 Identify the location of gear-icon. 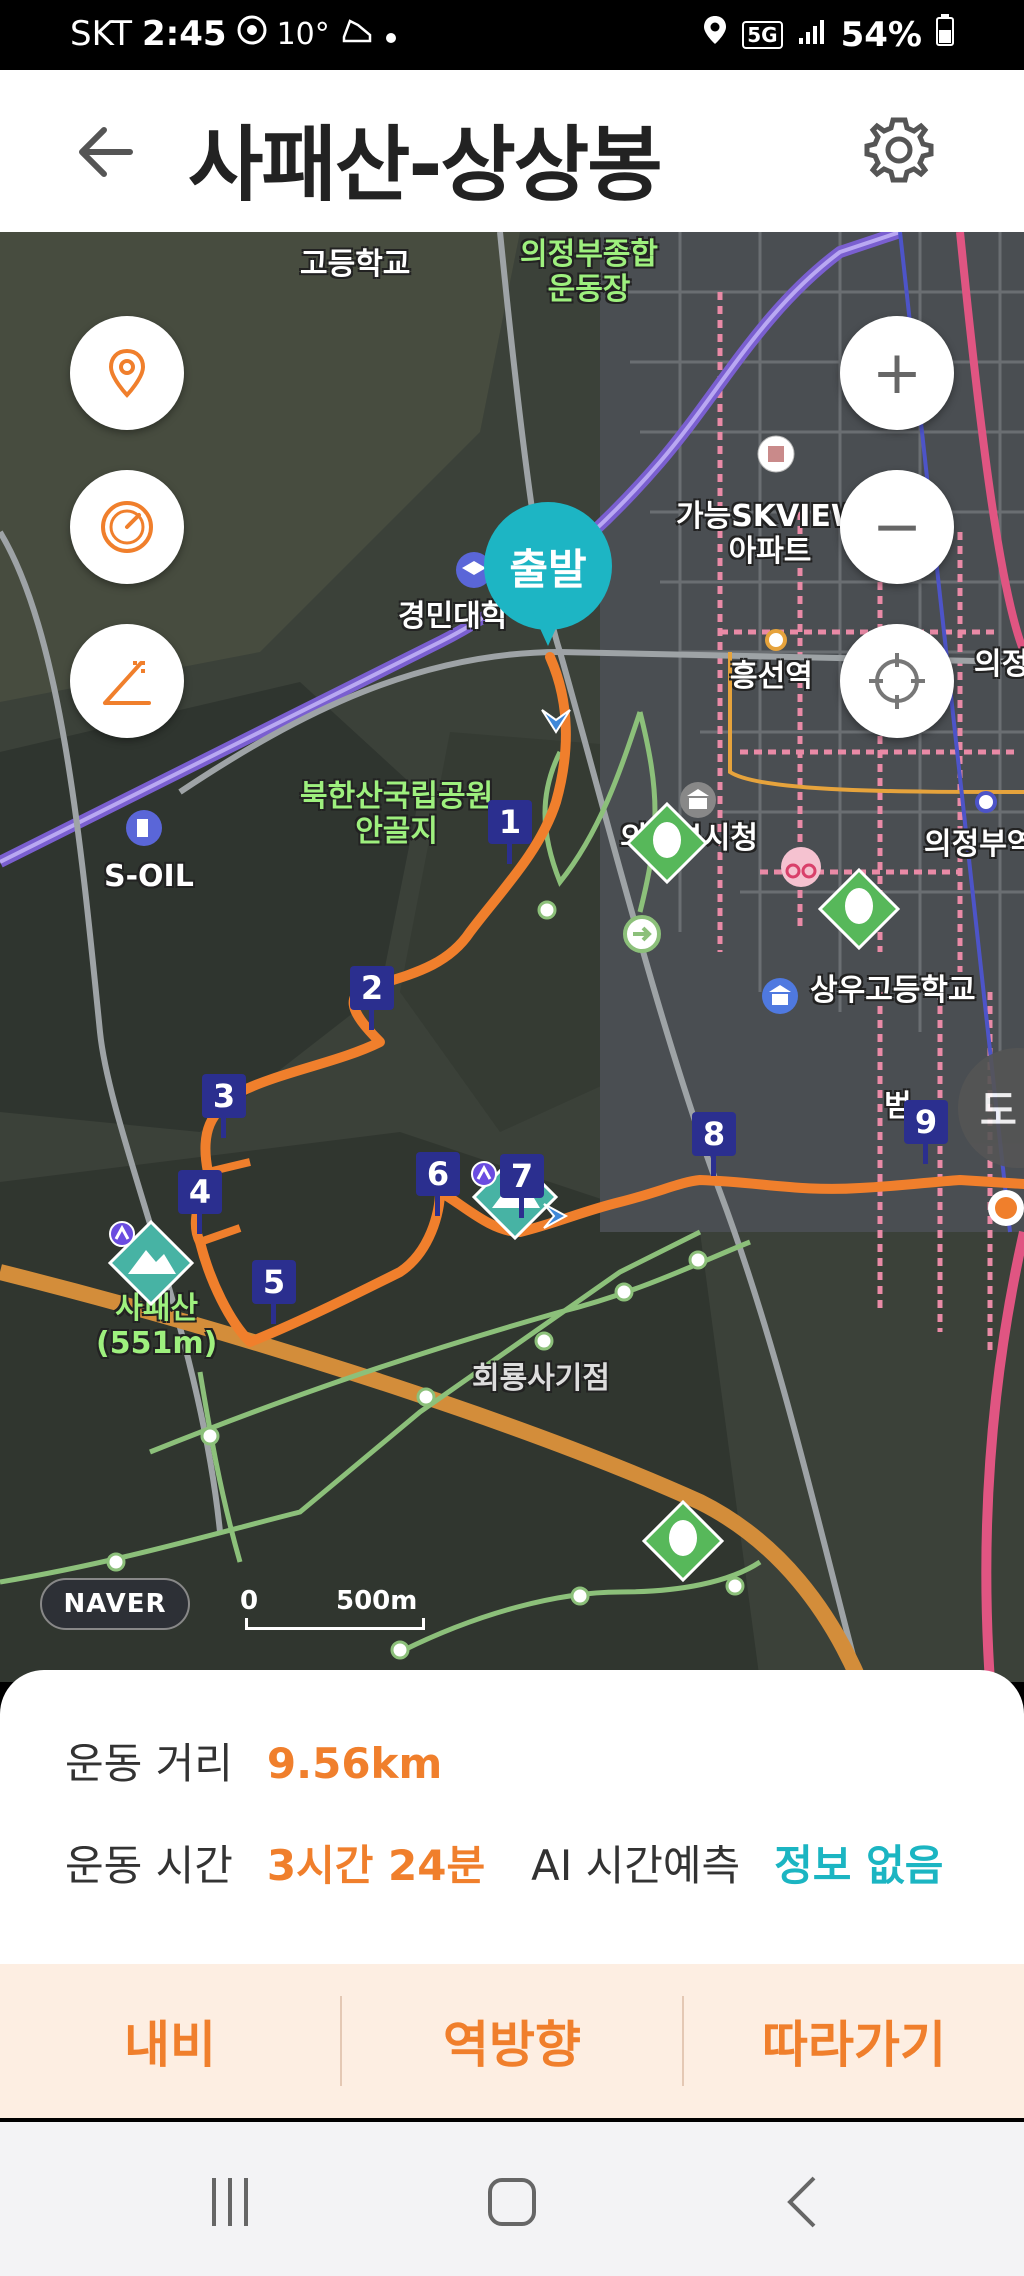
(899, 150).